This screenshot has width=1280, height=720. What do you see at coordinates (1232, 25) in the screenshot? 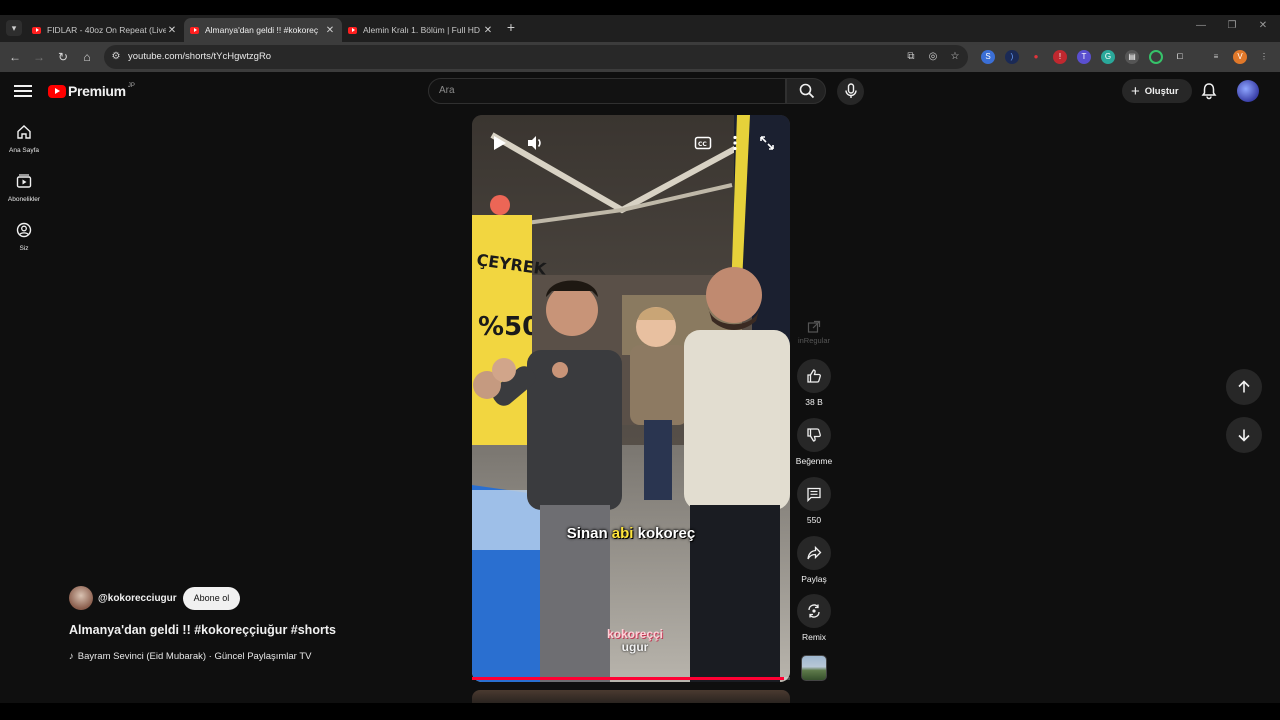
I see `restore-icon: ❐` at bounding box center [1232, 25].